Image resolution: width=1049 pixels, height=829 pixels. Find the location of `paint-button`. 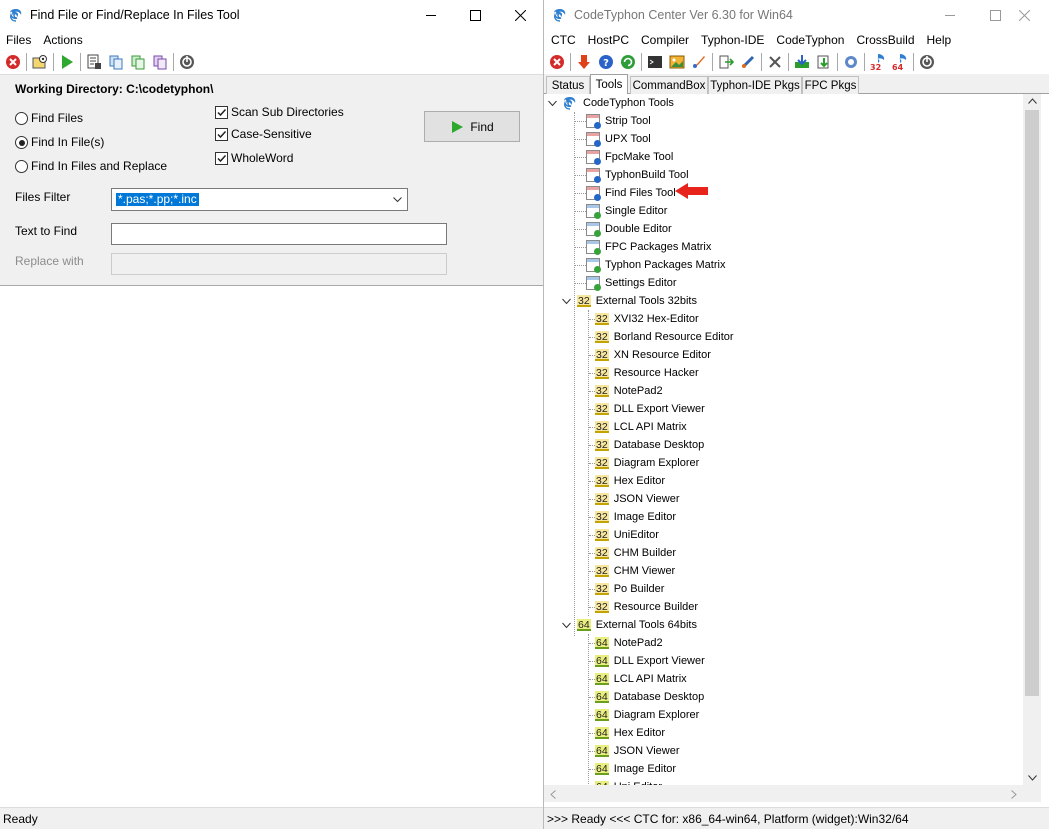

paint-button is located at coordinates (699, 62).